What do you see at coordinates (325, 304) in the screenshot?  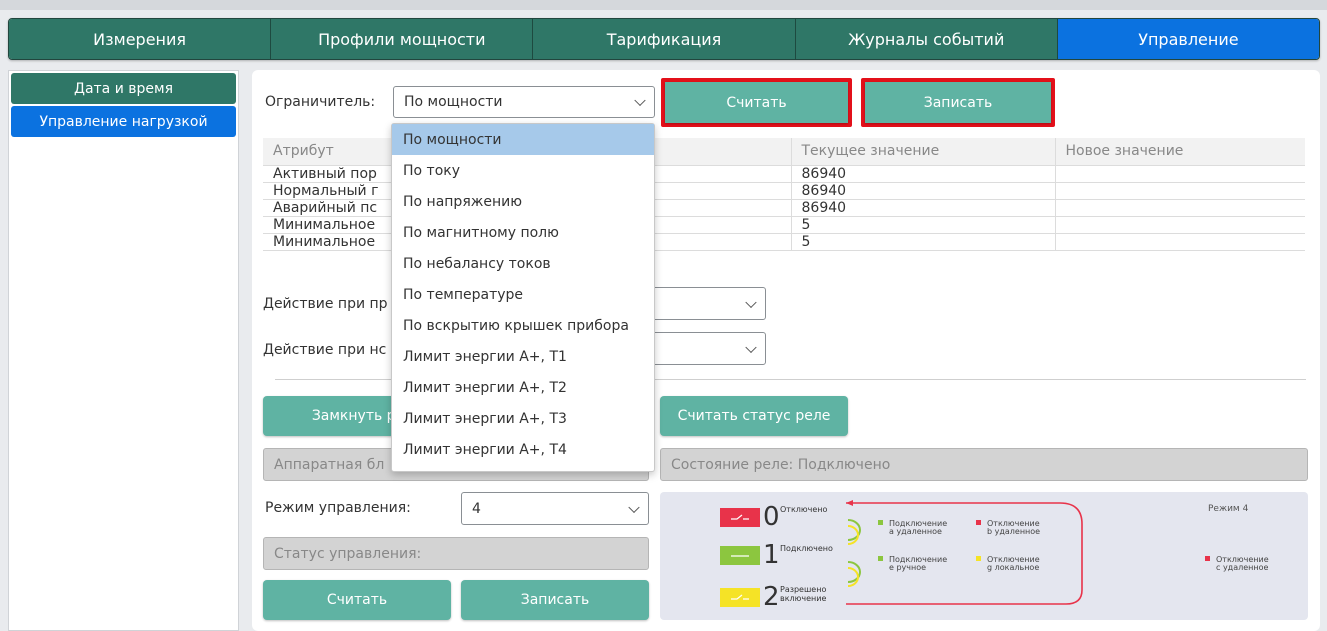 I see `action-exceed-label: Действие при пр` at bounding box center [325, 304].